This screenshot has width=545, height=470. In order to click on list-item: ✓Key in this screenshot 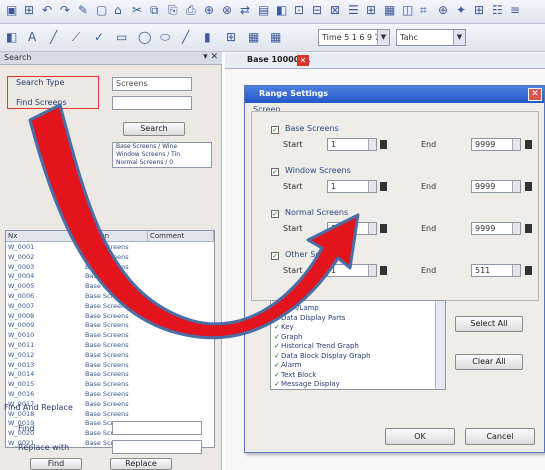, I will do `click(284, 327)`.